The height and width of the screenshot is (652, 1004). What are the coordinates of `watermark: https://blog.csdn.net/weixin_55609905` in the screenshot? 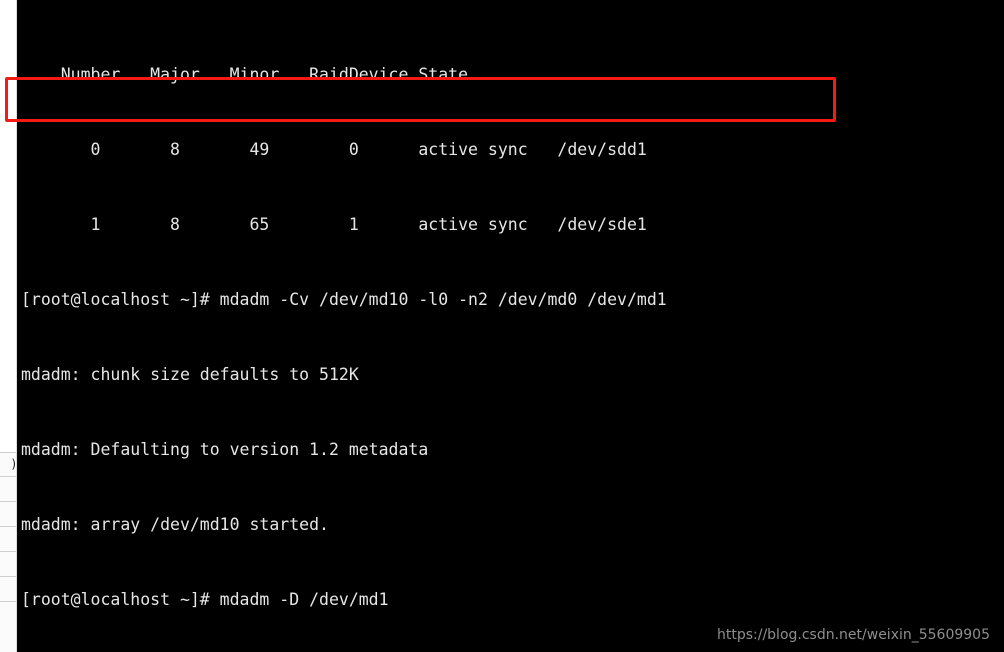 It's located at (853, 635).